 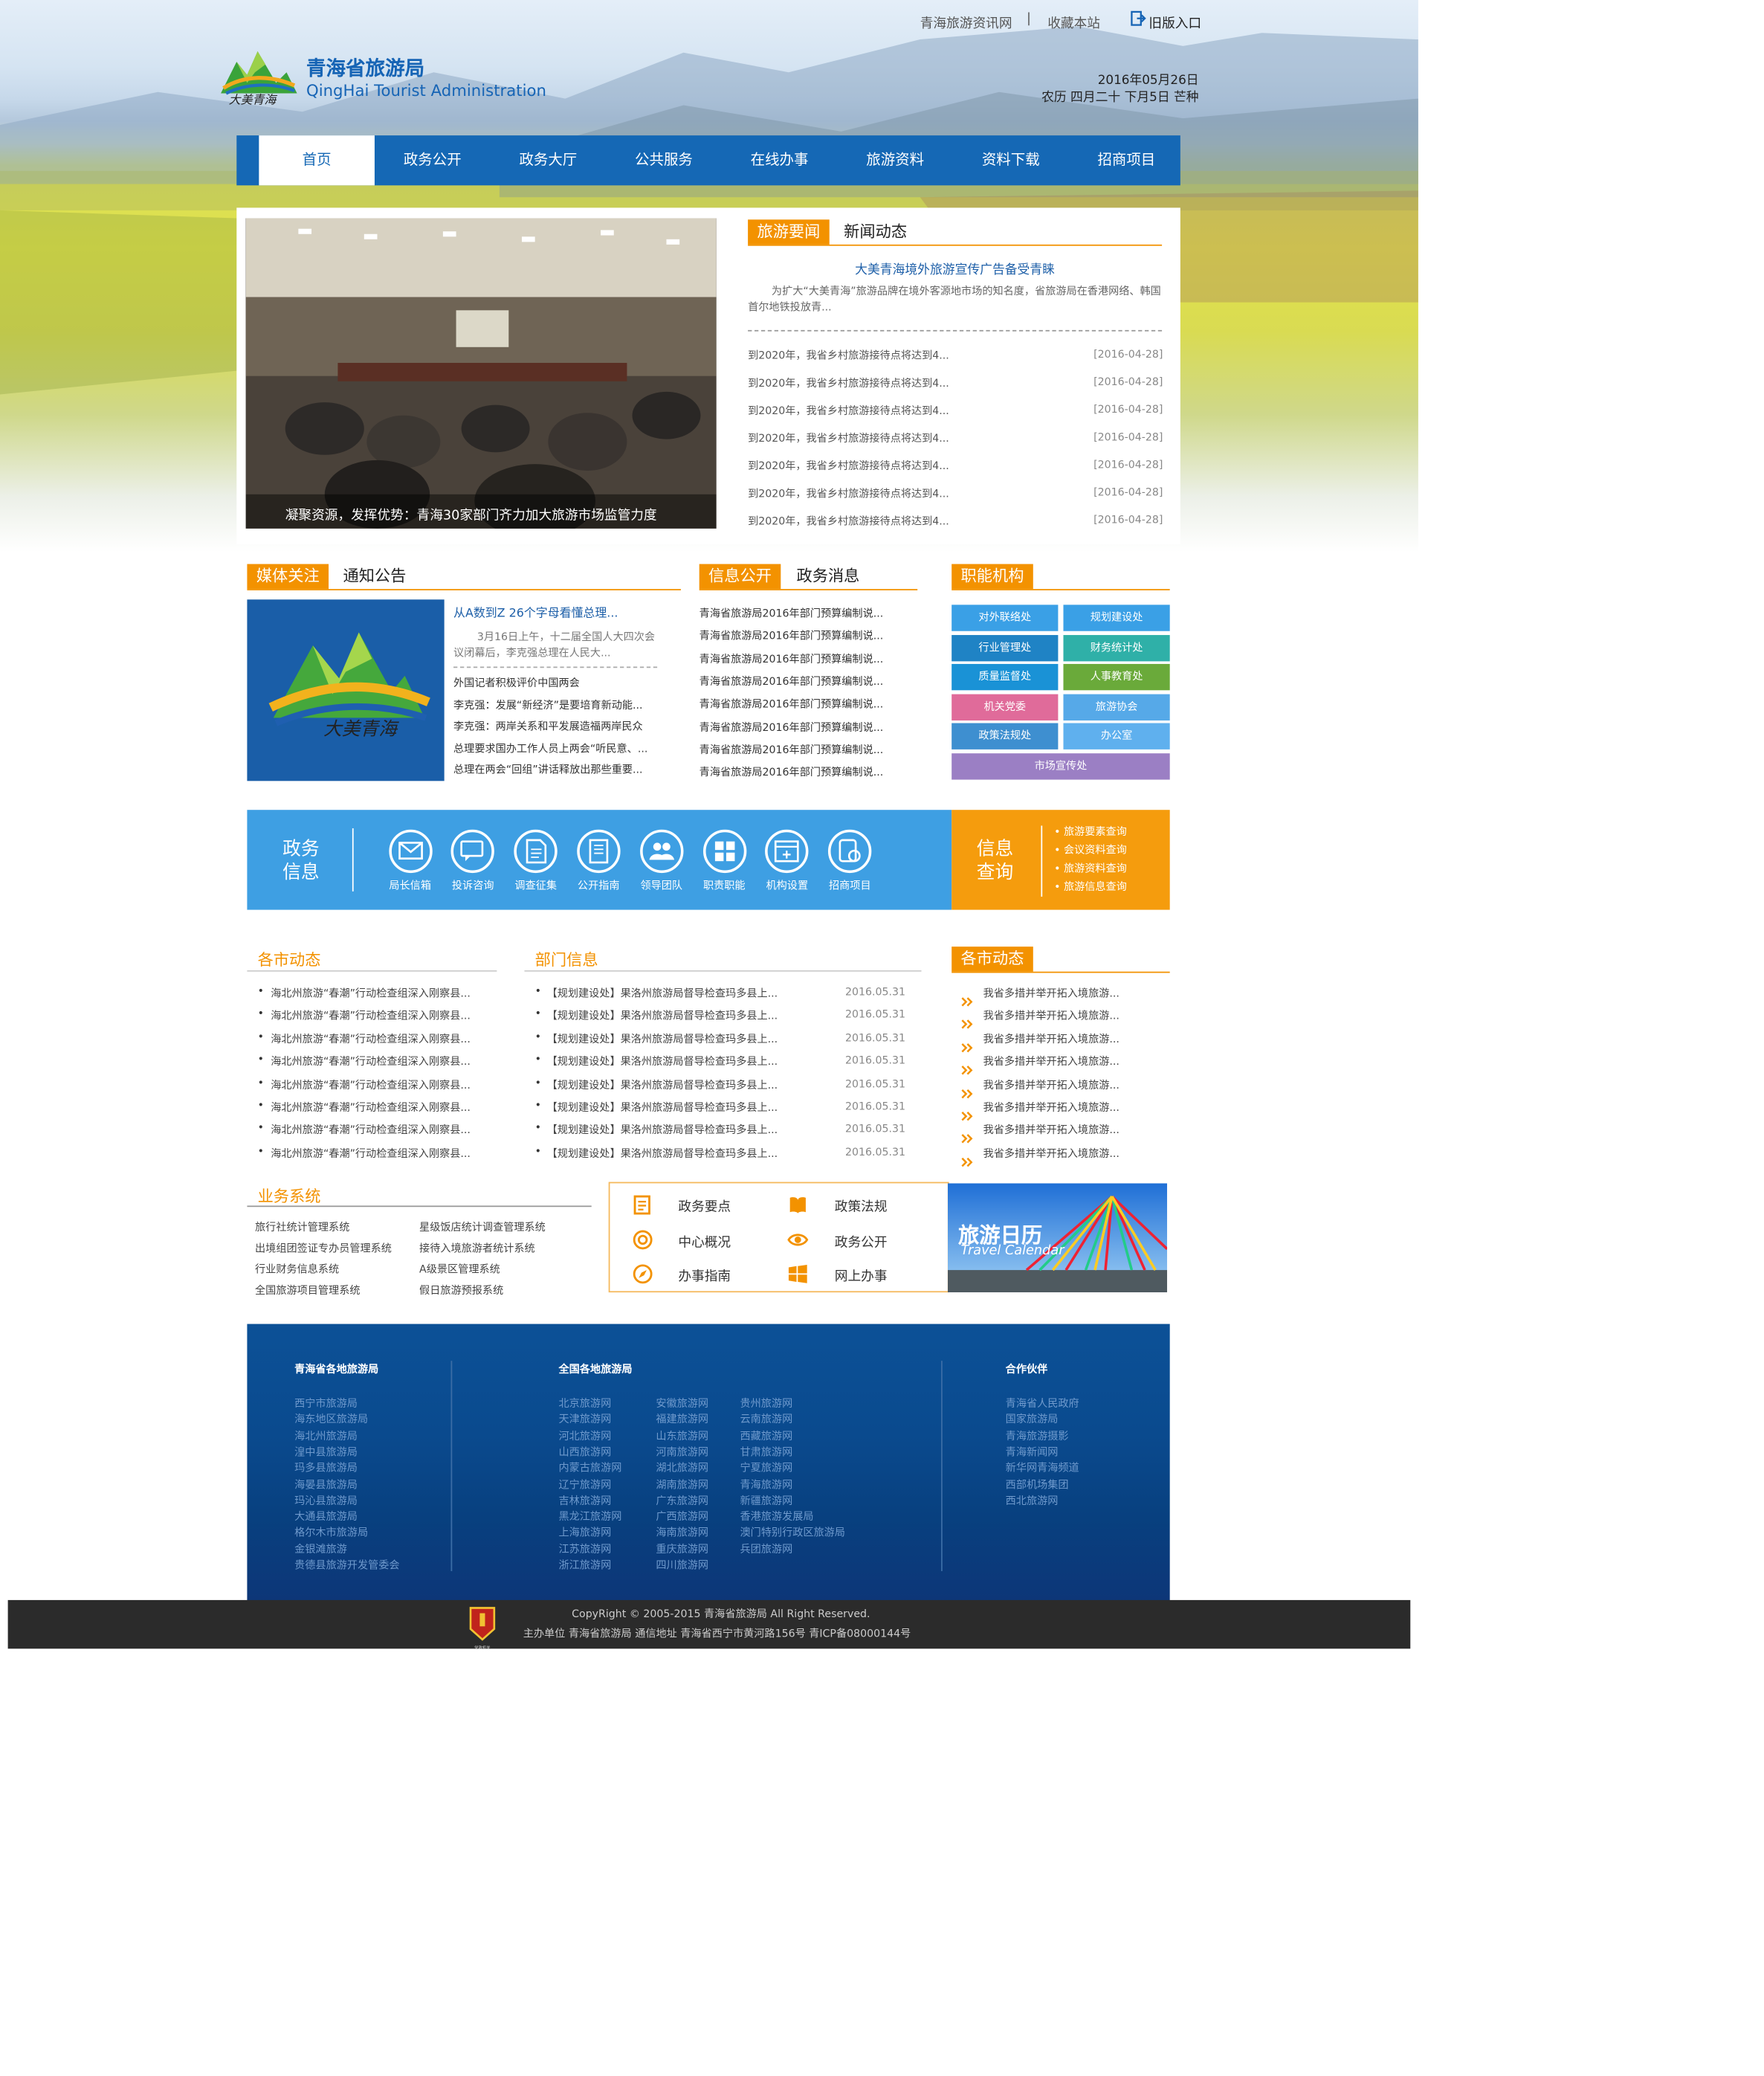 I want to click on footer-link: 广东旅游网, so click(x=682, y=1500).